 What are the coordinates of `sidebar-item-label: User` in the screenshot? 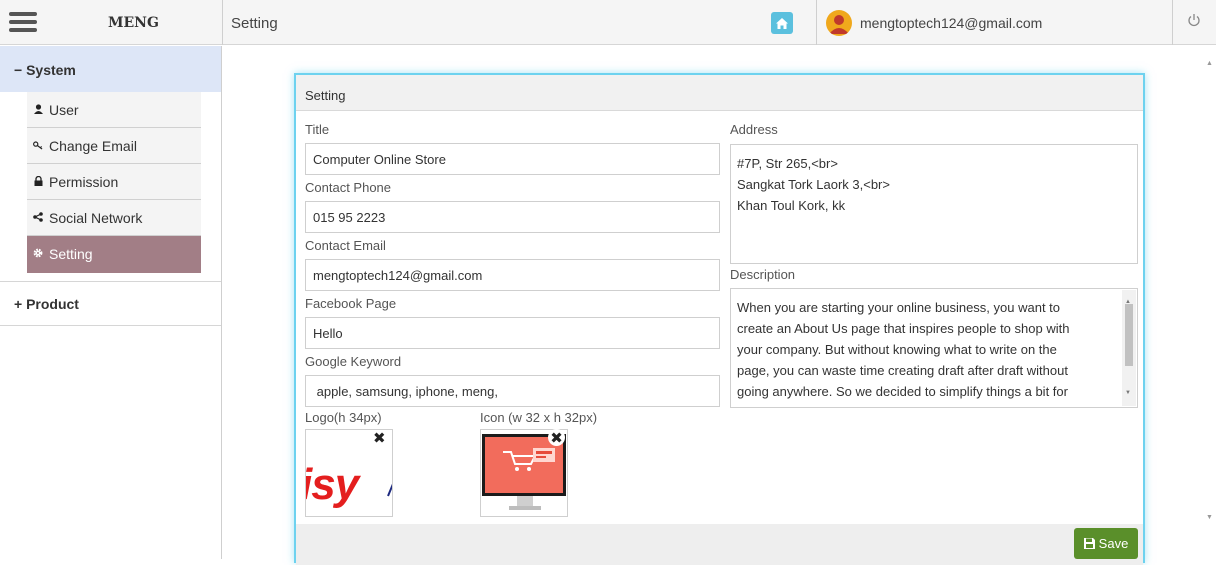 It's located at (64, 110).